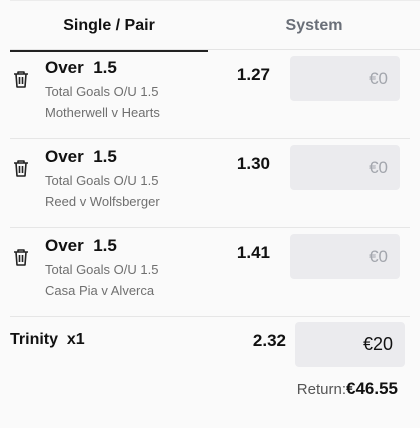 Image resolution: width=420 pixels, height=428 pixels. Describe the element at coordinates (100, 290) in the screenshot. I see `selection-event: Casa Pia v Alverca` at that location.